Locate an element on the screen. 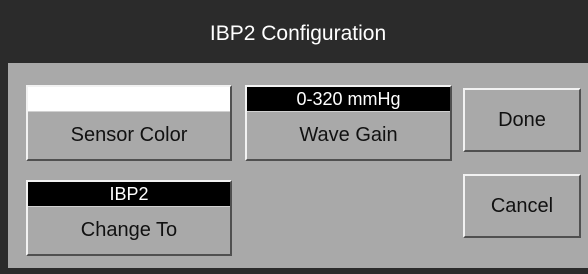 The image size is (588, 274). cancel-button: Cancel is located at coordinates (522, 206).